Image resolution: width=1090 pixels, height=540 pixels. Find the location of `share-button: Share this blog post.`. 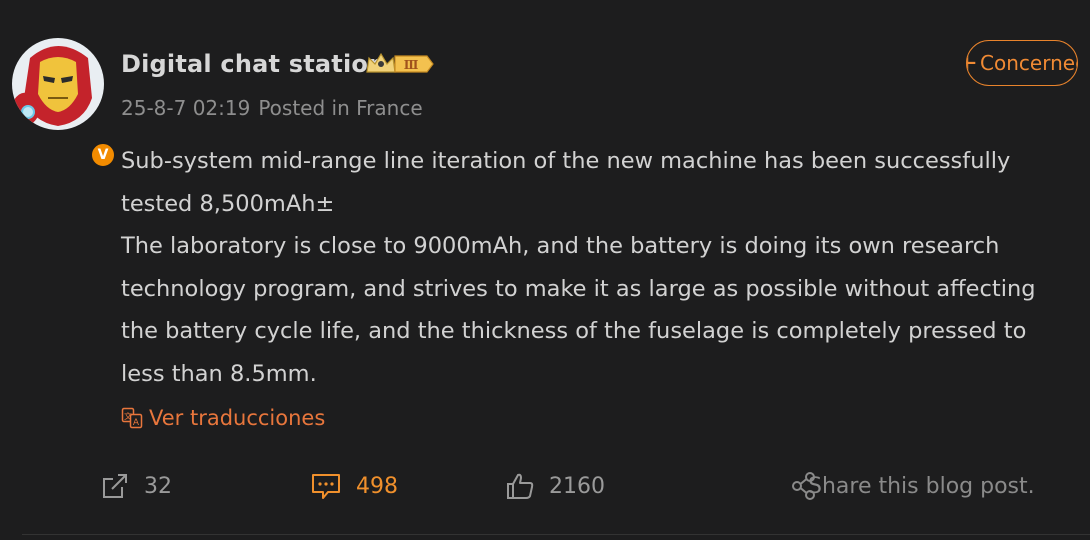

share-button: Share this blog post. is located at coordinates (912, 486).